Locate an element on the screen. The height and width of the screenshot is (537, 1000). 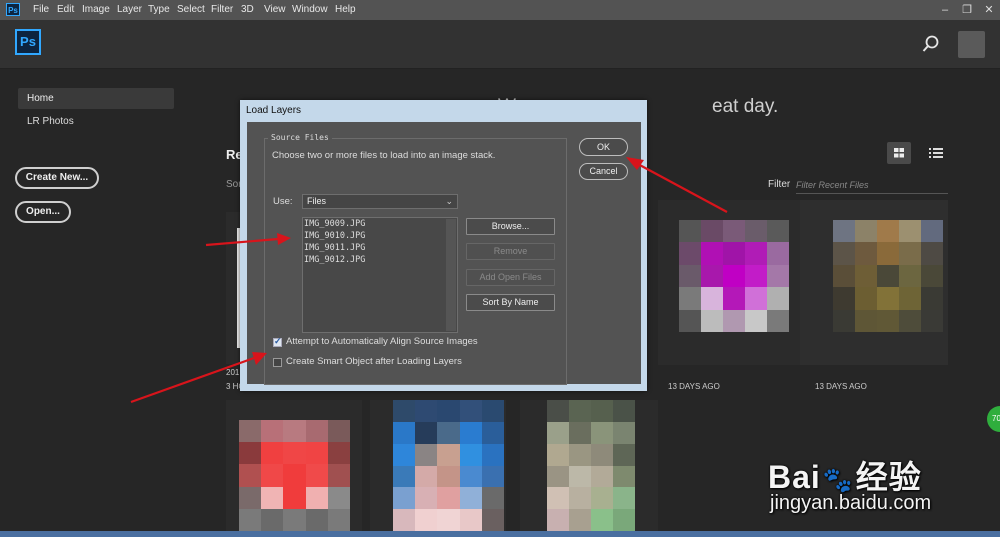
watermark-url: jingyan.baidu.com is located at coordinates (851, 503).